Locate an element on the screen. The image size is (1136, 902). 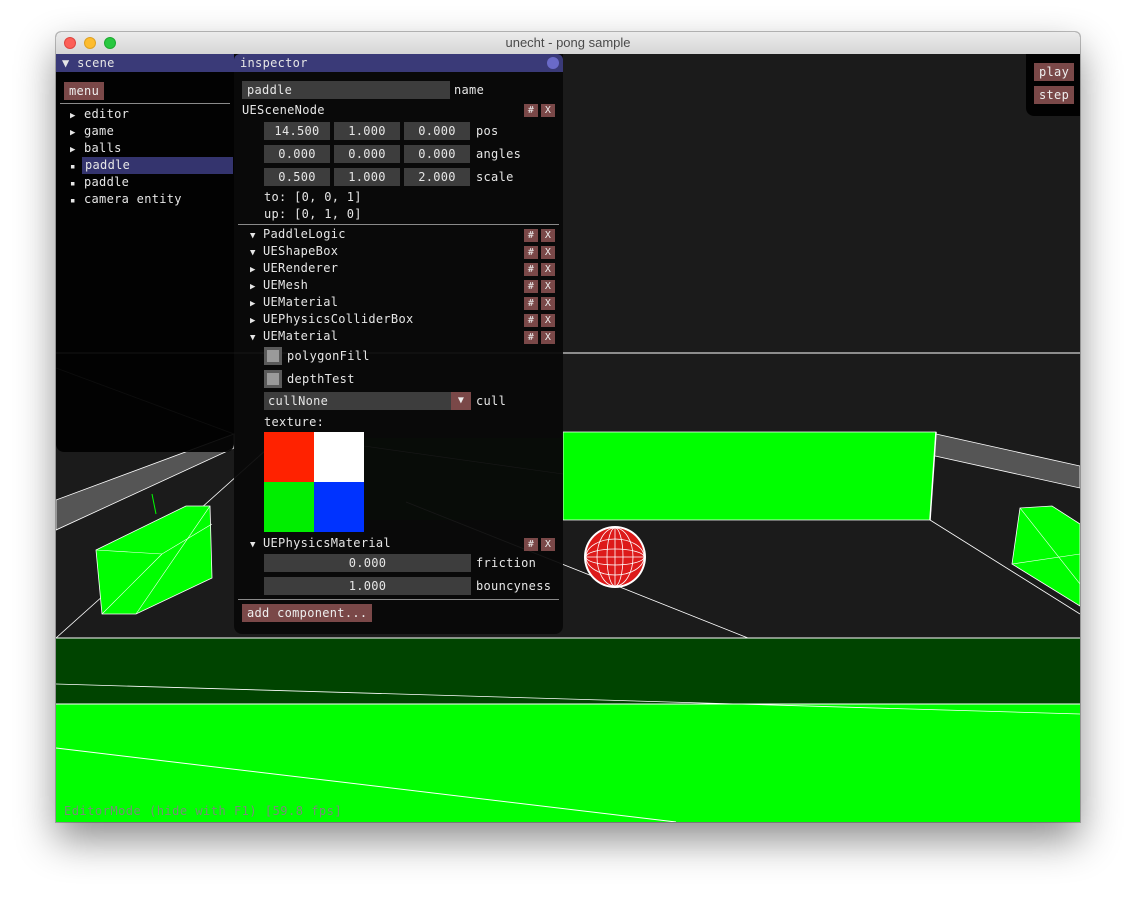
component-label: PaddleLogic is located at coordinates (304, 234).